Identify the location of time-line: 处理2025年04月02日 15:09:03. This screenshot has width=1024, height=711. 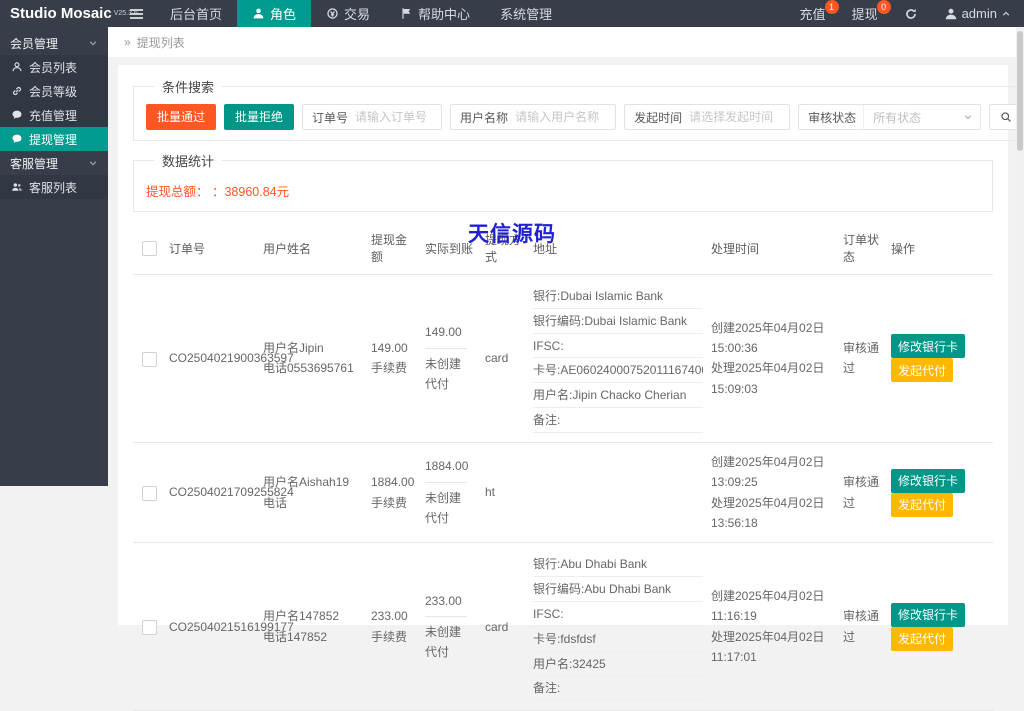
(768, 378).